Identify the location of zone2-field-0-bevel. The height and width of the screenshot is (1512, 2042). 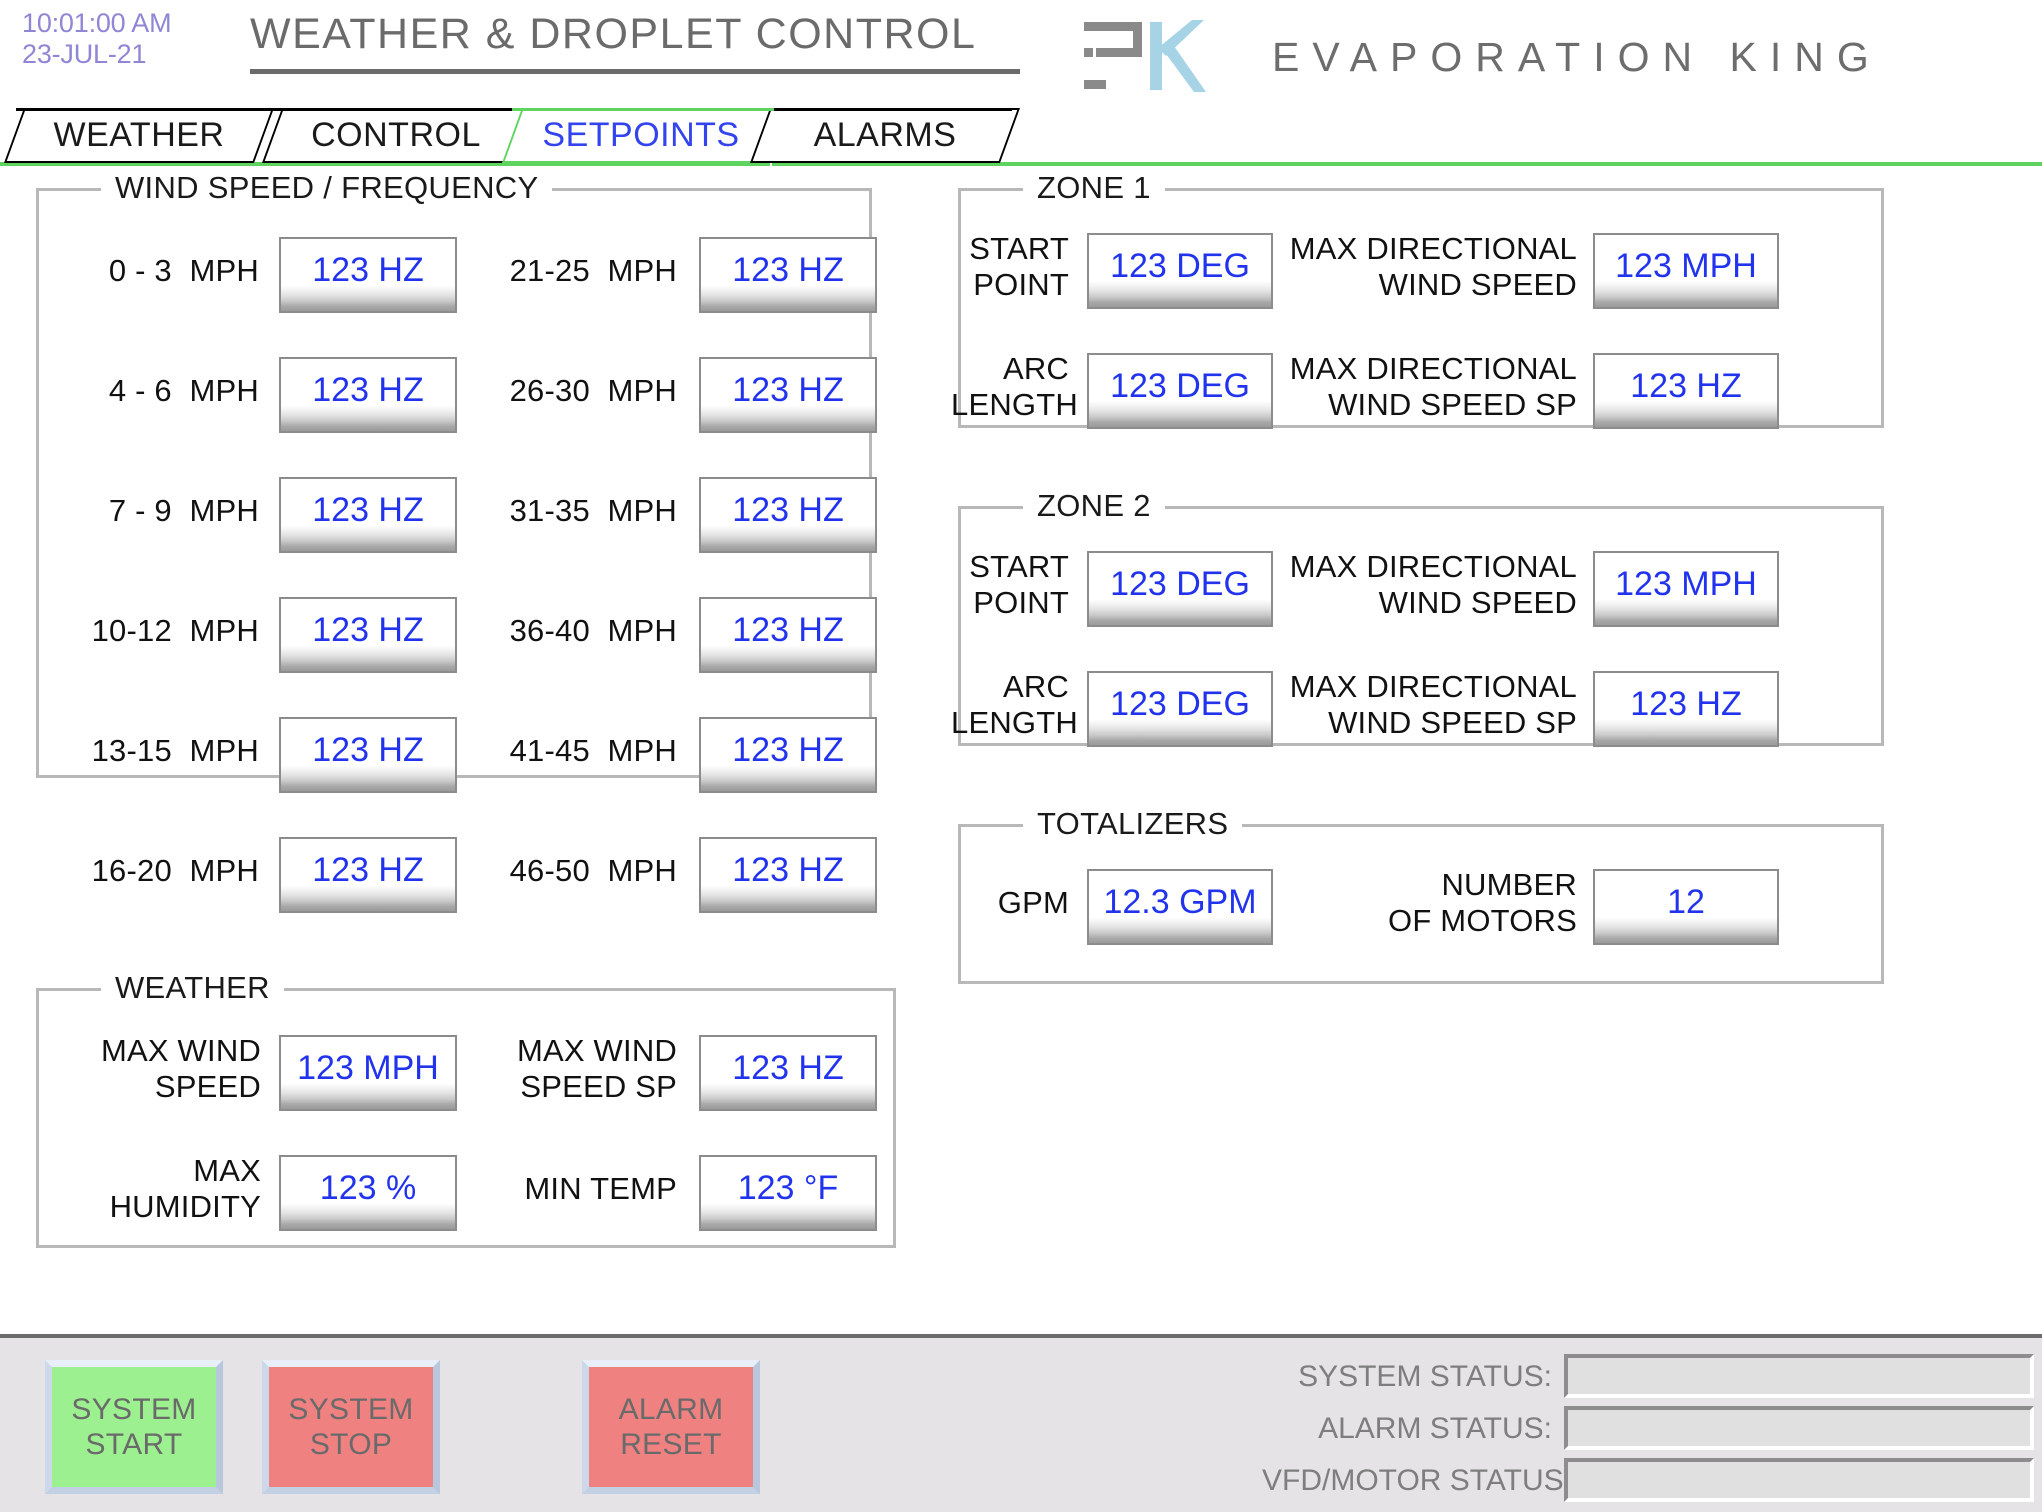
(1180, 612).